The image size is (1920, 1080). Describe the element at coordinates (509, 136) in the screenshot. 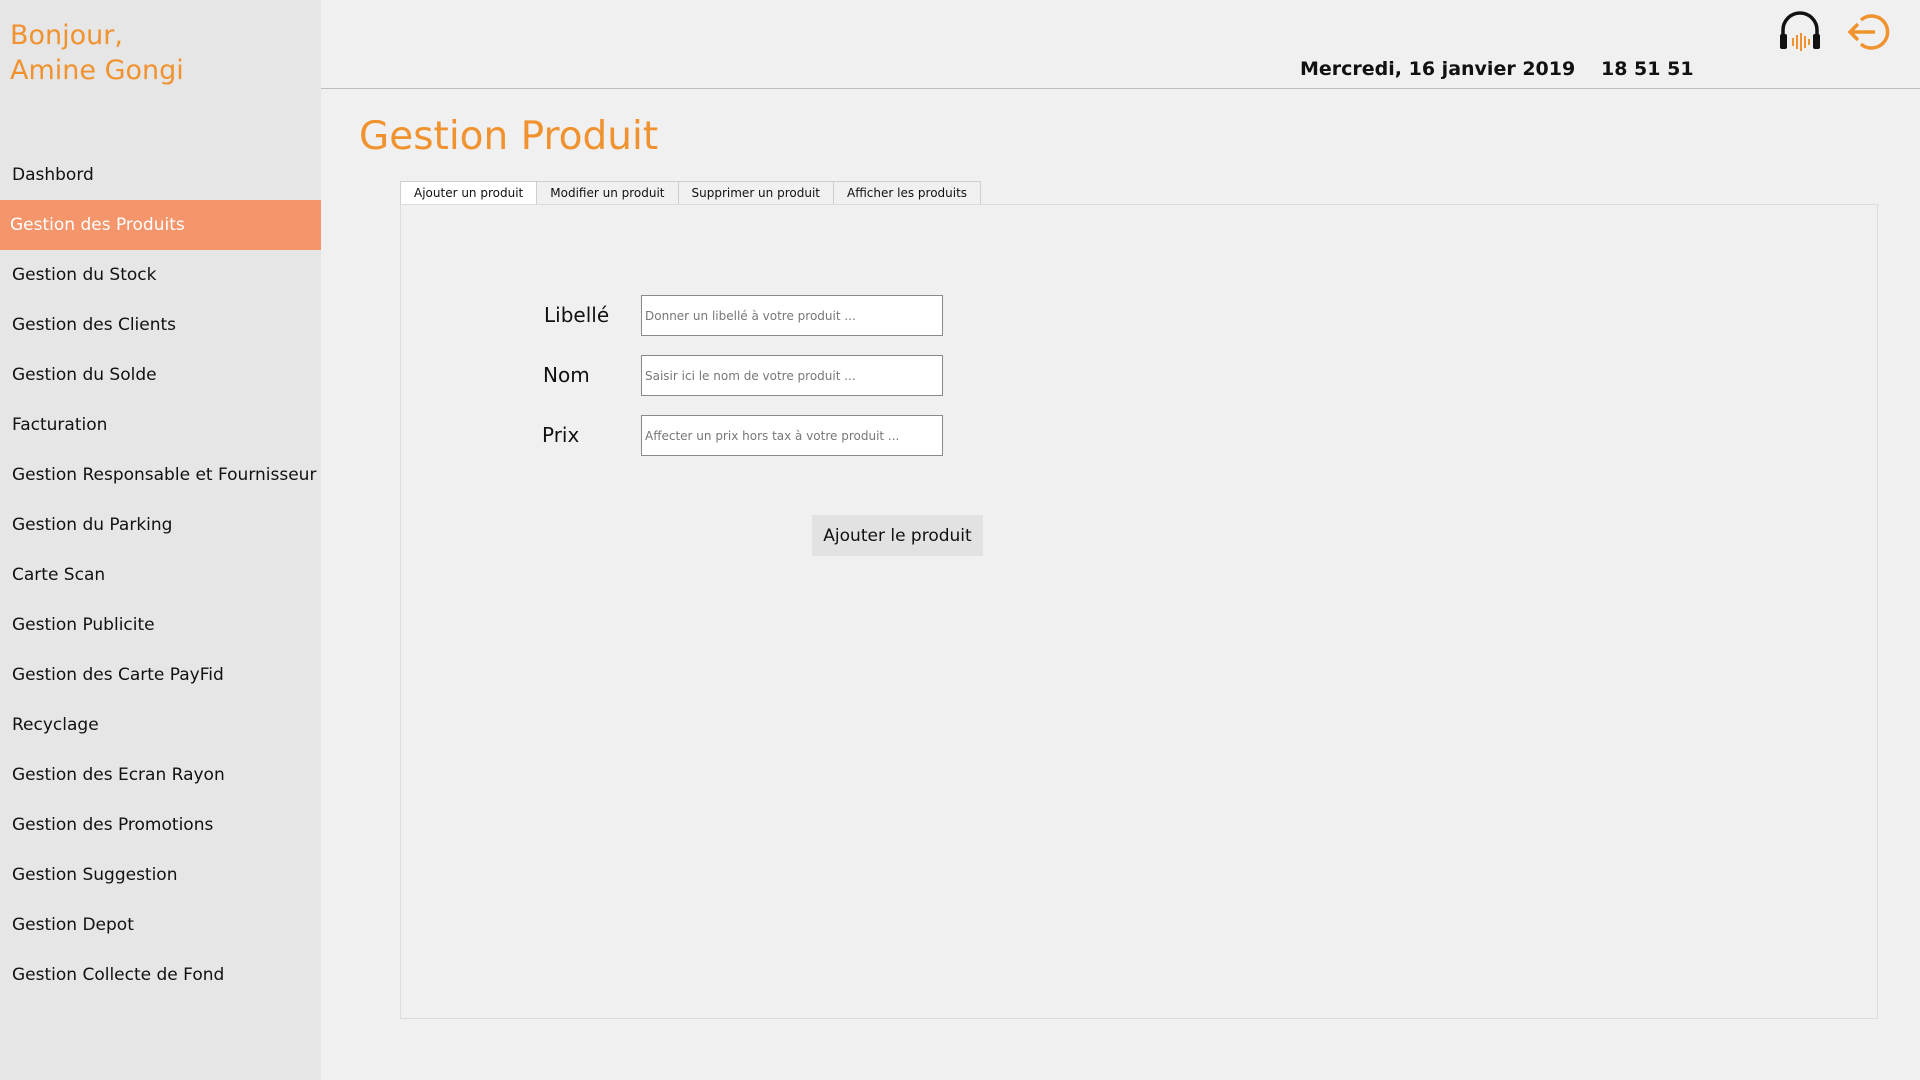

I see `page-title: Gestion Produit` at that location.